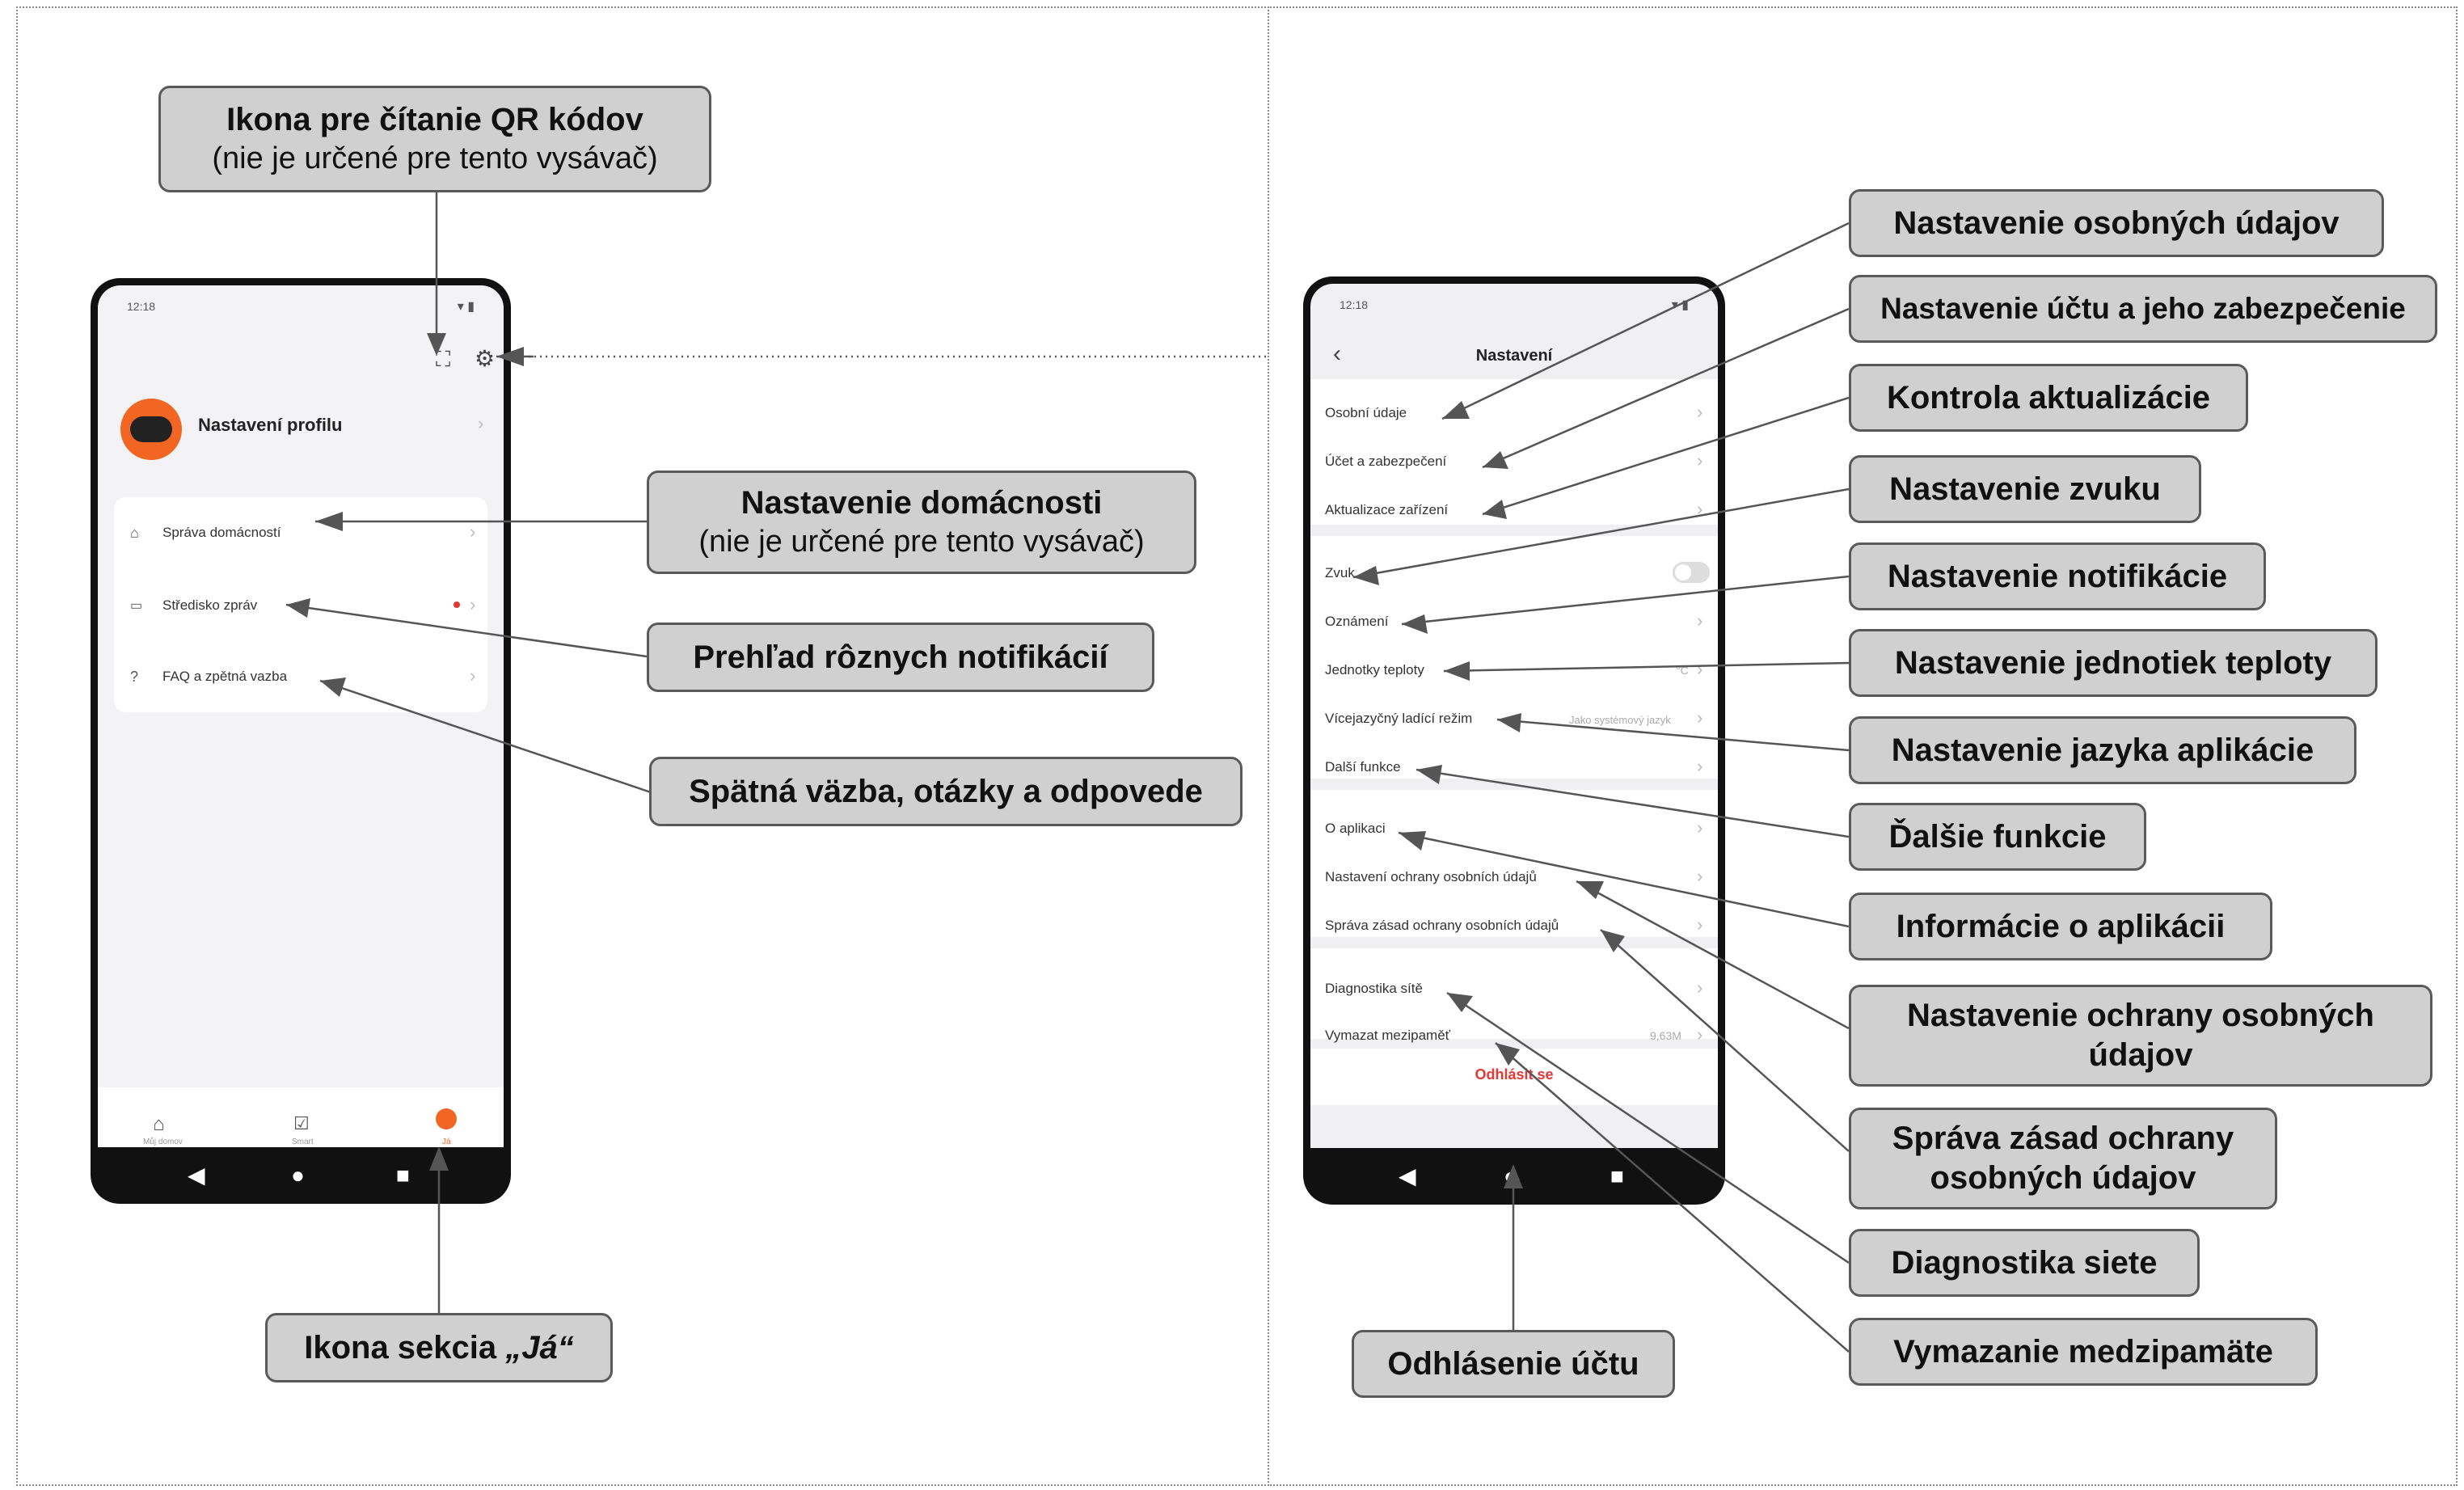 The width and height of the screenshot is (2464, 1490). I want to click on callout-me-prefix: Ikona sekcia, so click(405, 1347).